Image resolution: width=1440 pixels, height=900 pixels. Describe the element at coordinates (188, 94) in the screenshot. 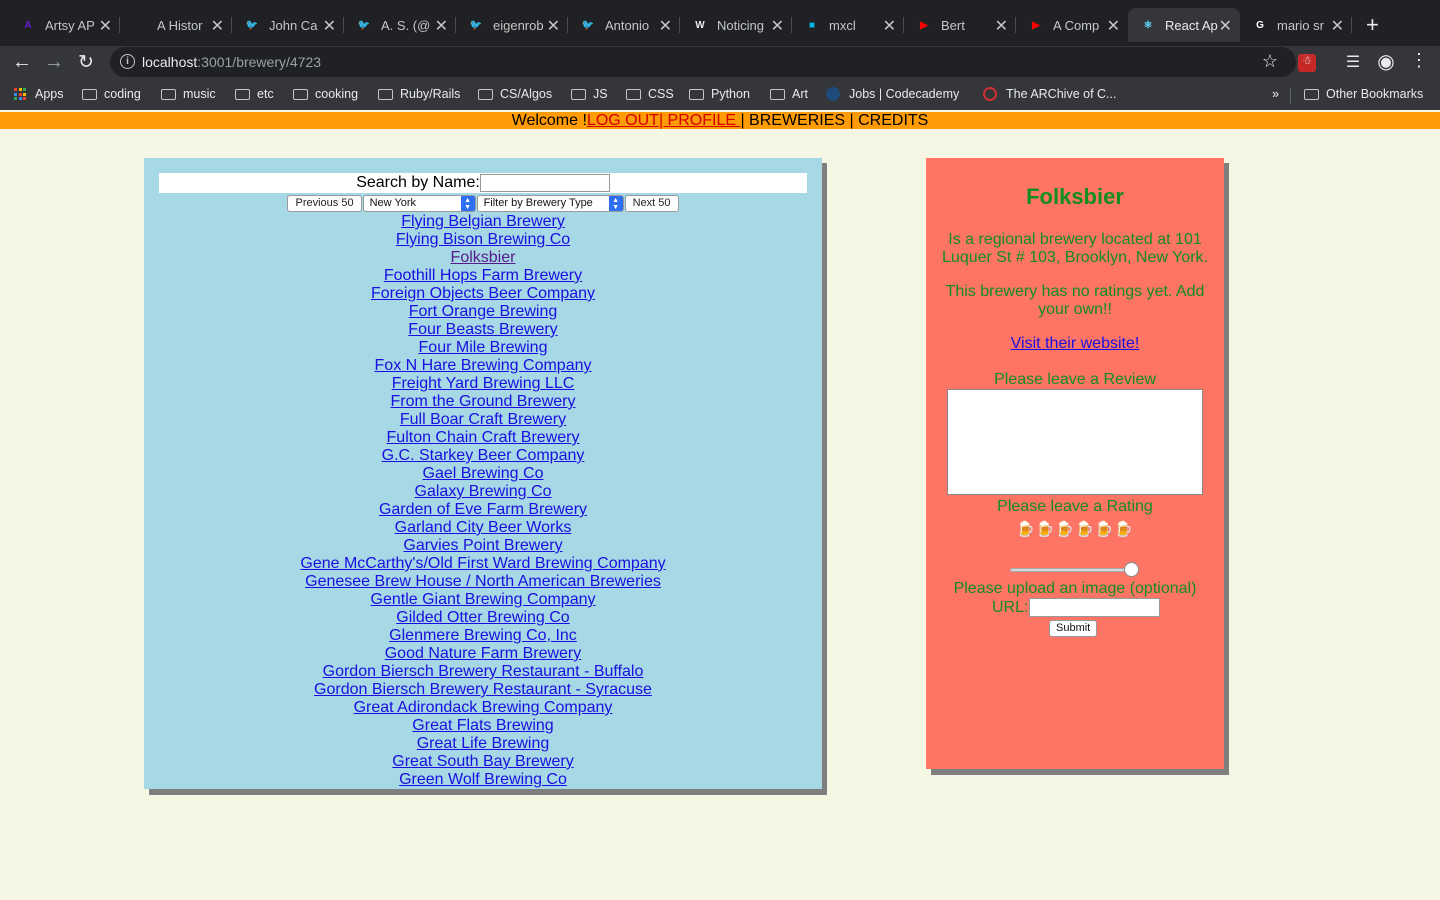

I see `bookmark-item: music` at that location.